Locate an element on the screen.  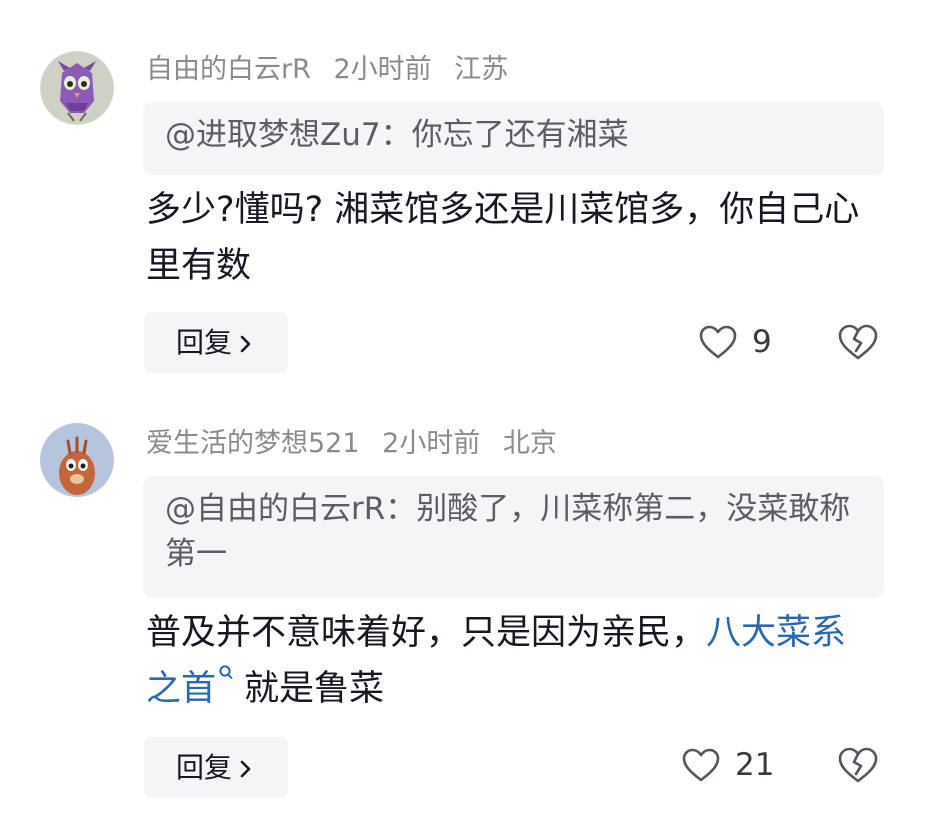
comment-meta: 自由的白云rR 2小时前 江苏 is located at coordinates (334, 70).